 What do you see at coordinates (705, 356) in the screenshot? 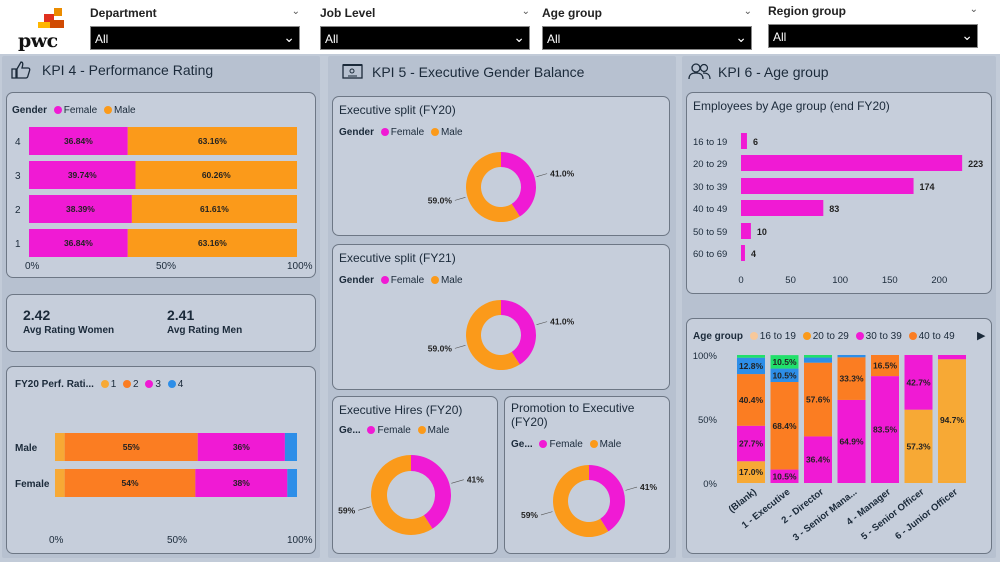
I see `y-tick-label: 100%` at bounding box center [705, 356].